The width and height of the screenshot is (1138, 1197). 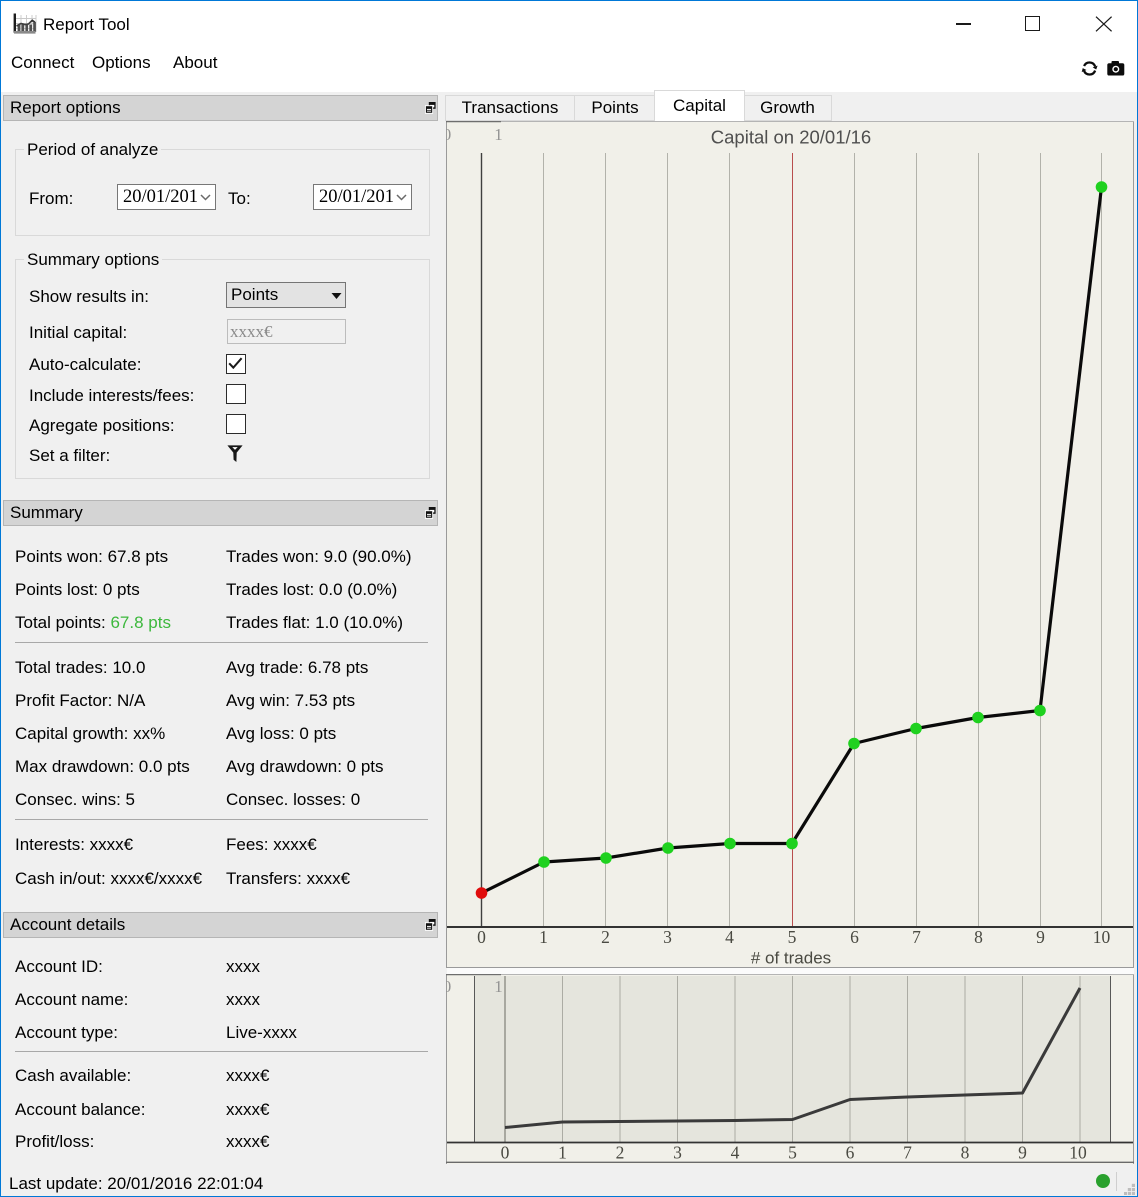 I want to click on svg-text: # of trades, so click(x=791, y=958).